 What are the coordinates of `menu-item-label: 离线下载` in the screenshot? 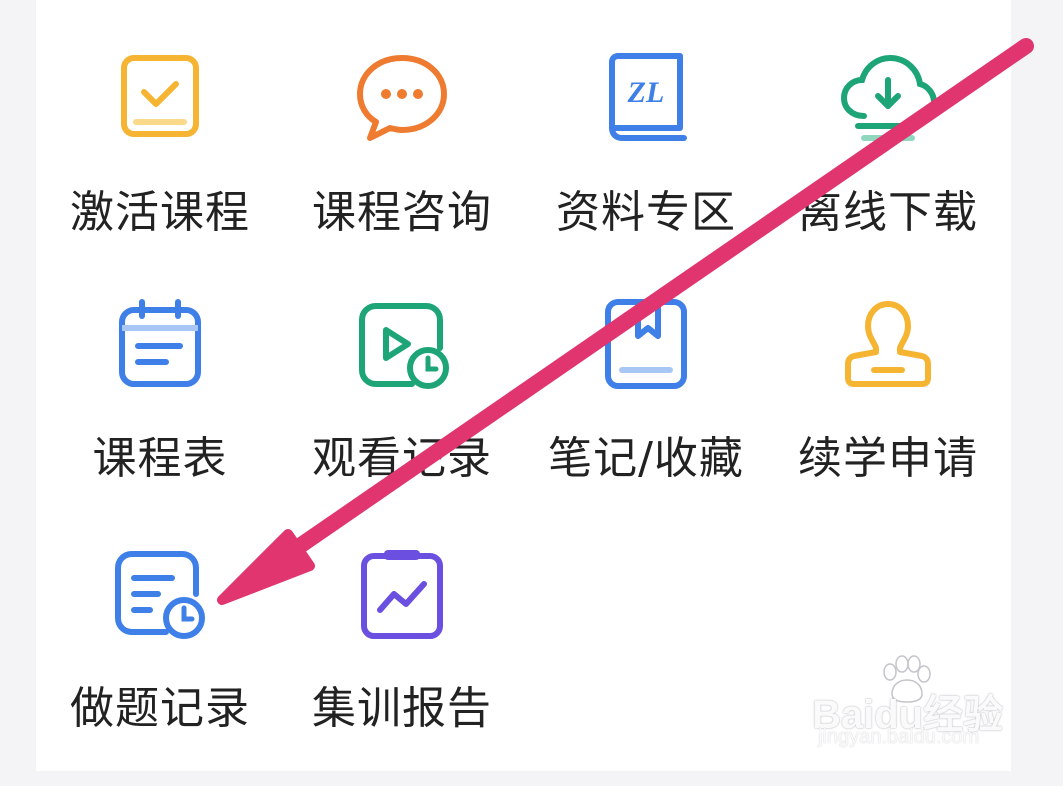 It's located at (888, 212).